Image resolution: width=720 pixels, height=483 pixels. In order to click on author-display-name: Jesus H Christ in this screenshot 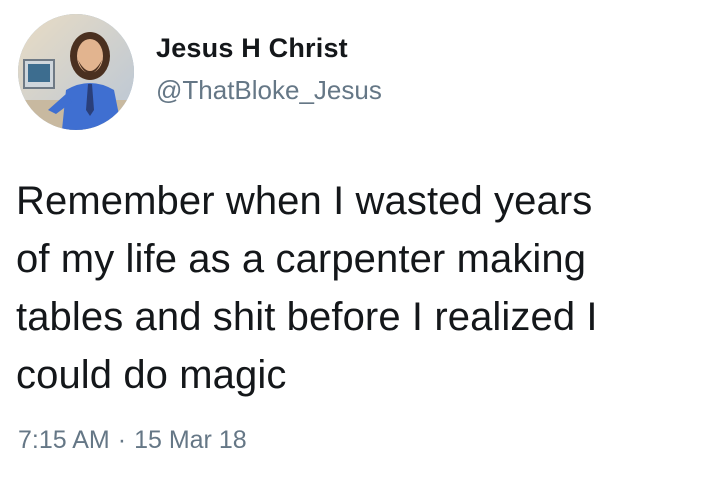, I will do `click(269, 48)`.